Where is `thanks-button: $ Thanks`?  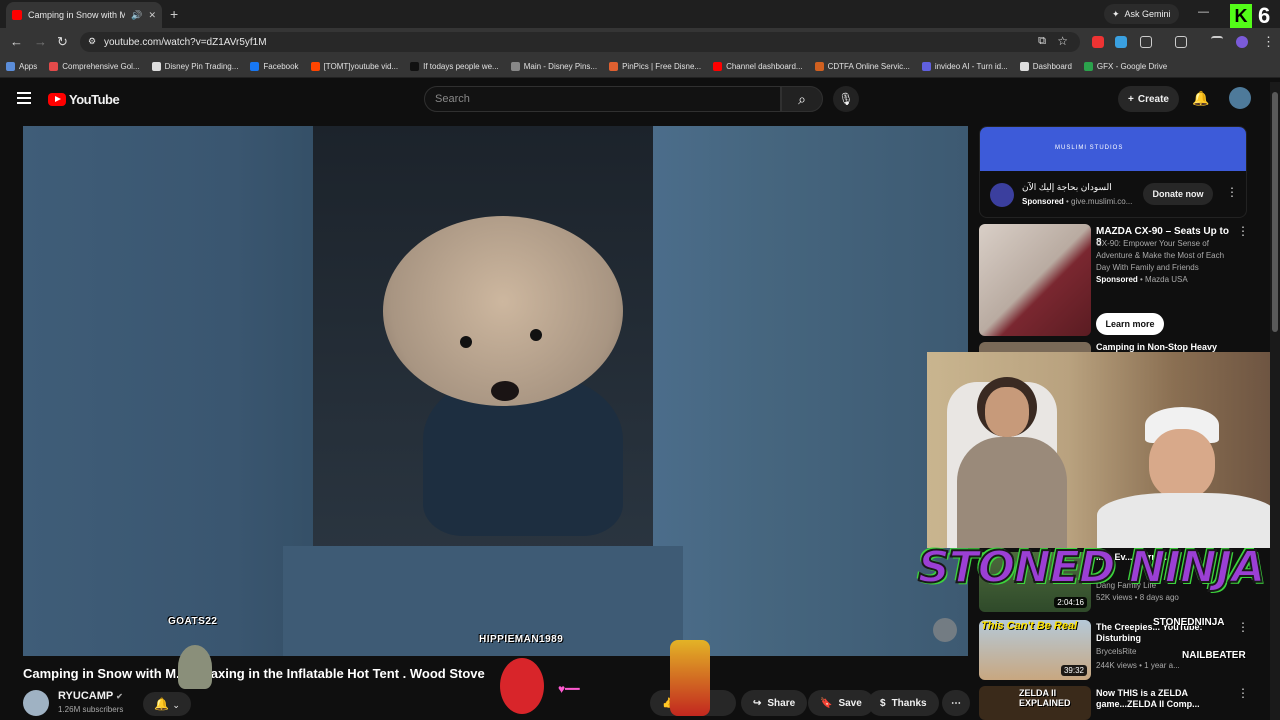 thanks-button: $ Thanks is located at coordinates (903, 703).